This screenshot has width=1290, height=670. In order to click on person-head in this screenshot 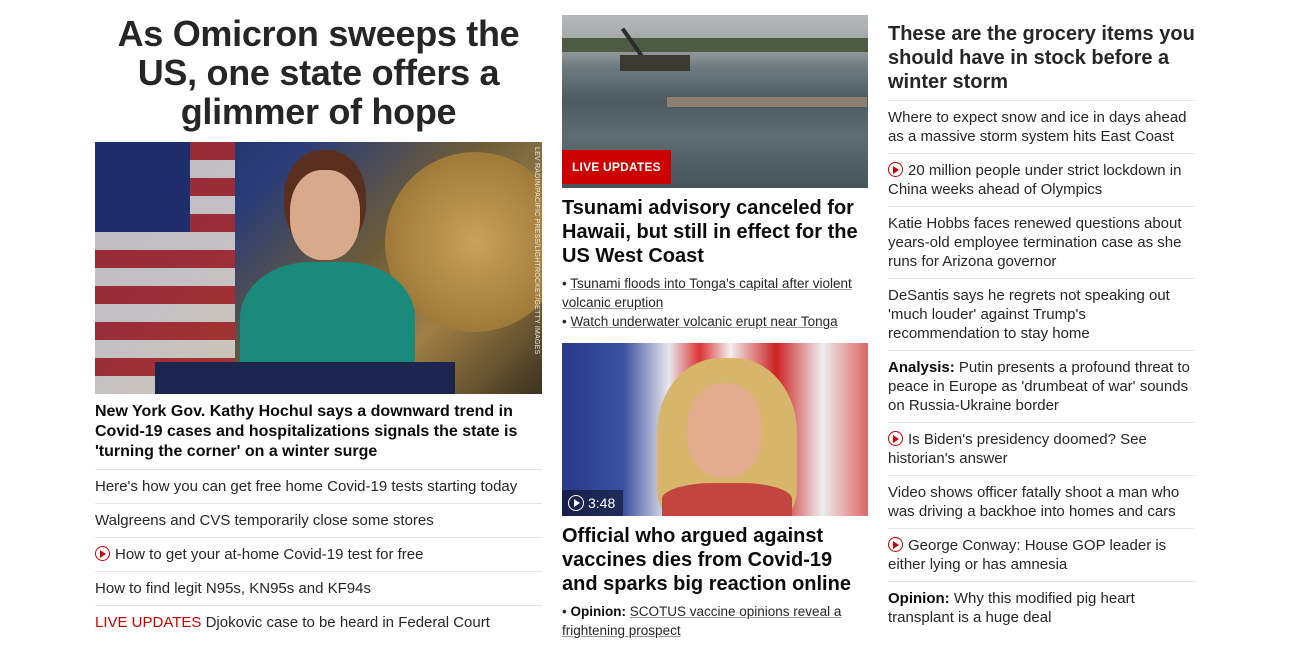, I will do `click(325, 215)`.